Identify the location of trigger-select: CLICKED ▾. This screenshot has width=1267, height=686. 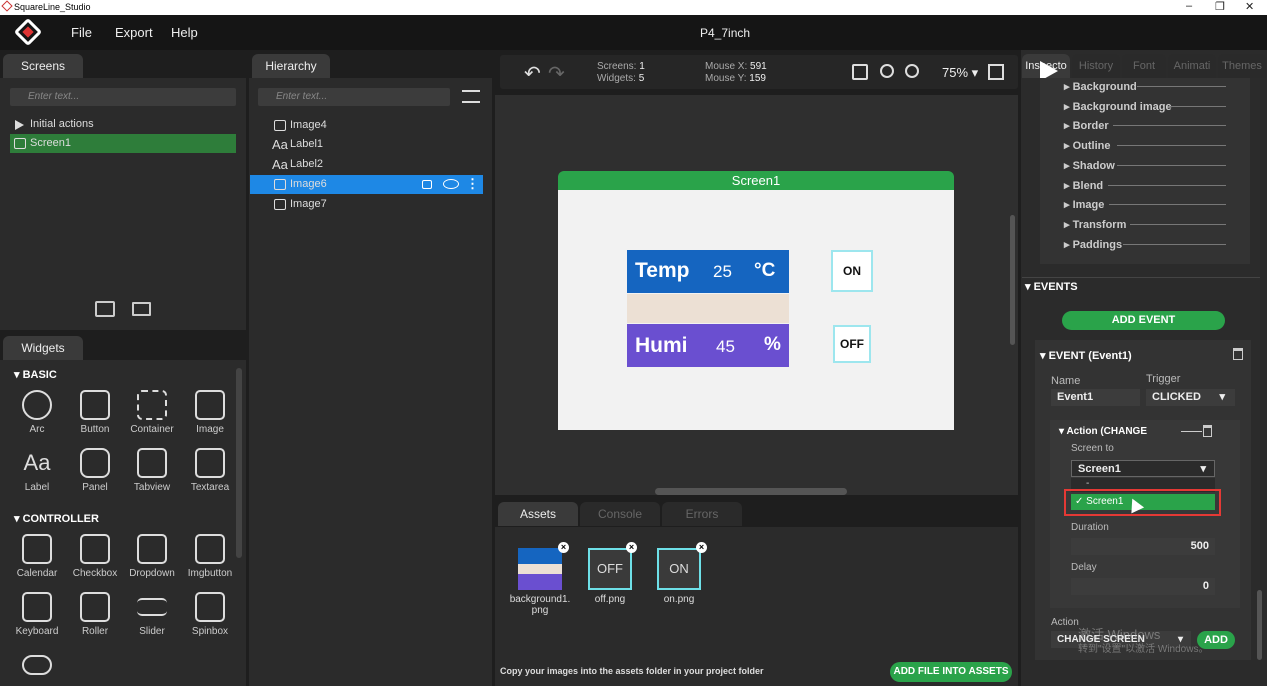
(1190, 397).